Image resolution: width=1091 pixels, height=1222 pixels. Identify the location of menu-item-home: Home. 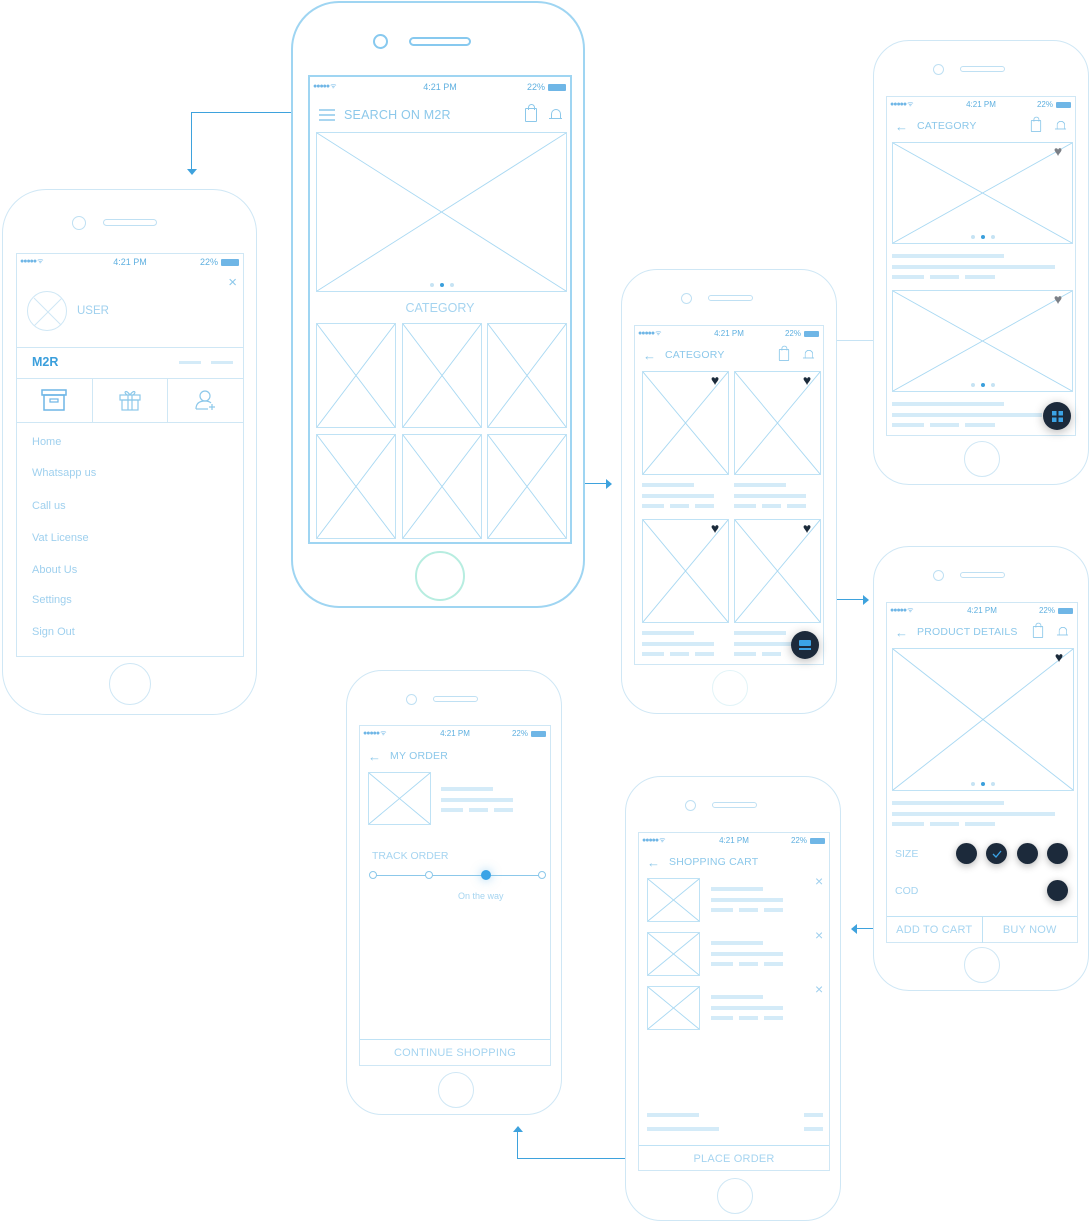
(46, 442).